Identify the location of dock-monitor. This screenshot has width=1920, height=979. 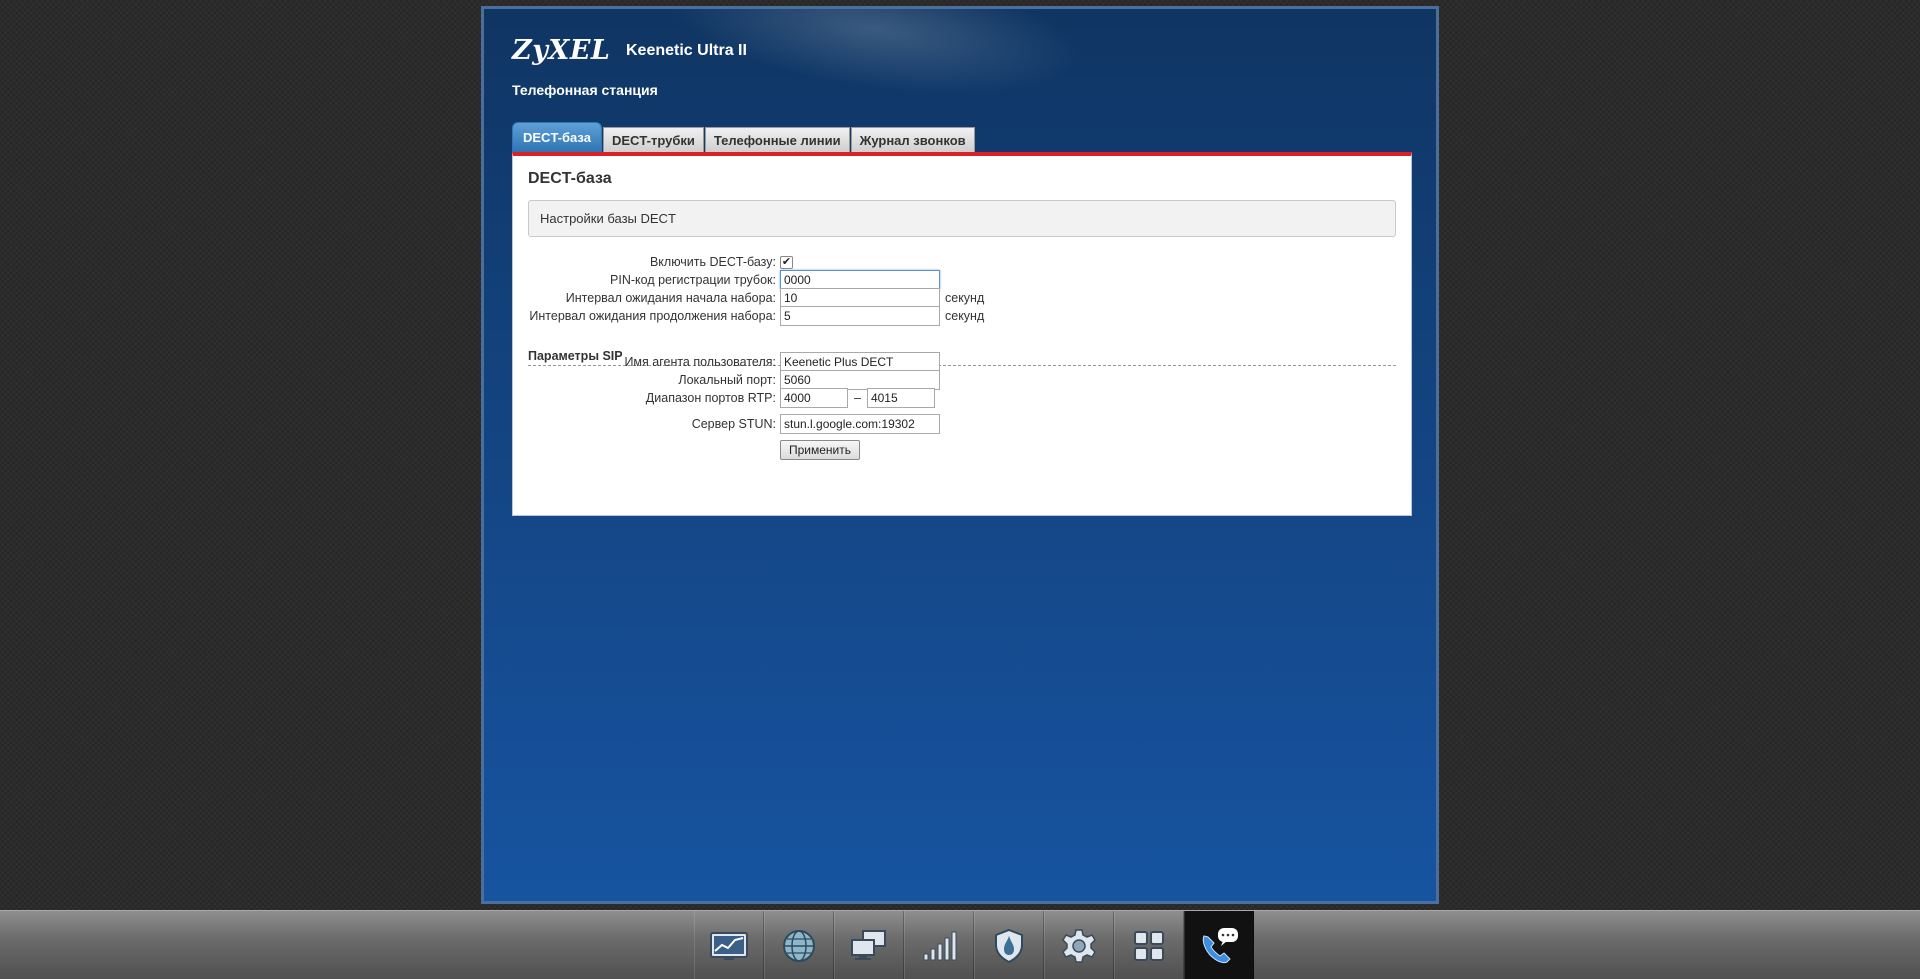
(729, 945).